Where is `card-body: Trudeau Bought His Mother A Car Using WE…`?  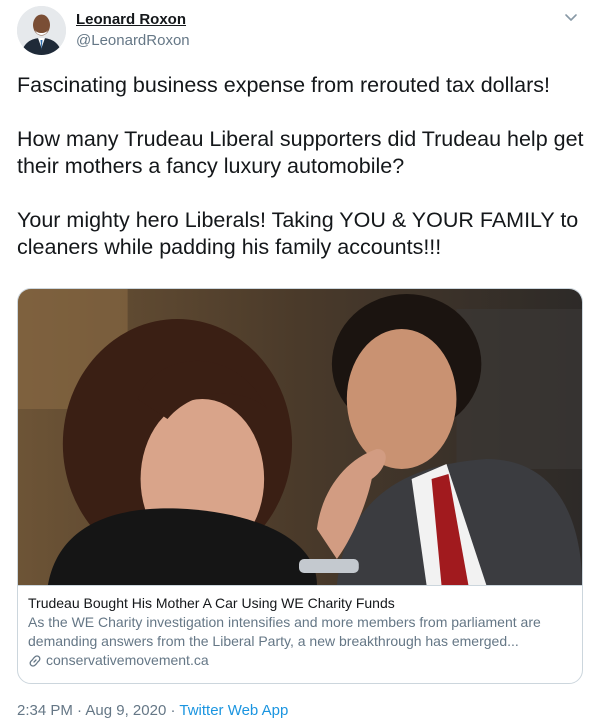 card-body: Trudeau Bought His Mother A Car Using WE… is located at coordinates (300, 634).